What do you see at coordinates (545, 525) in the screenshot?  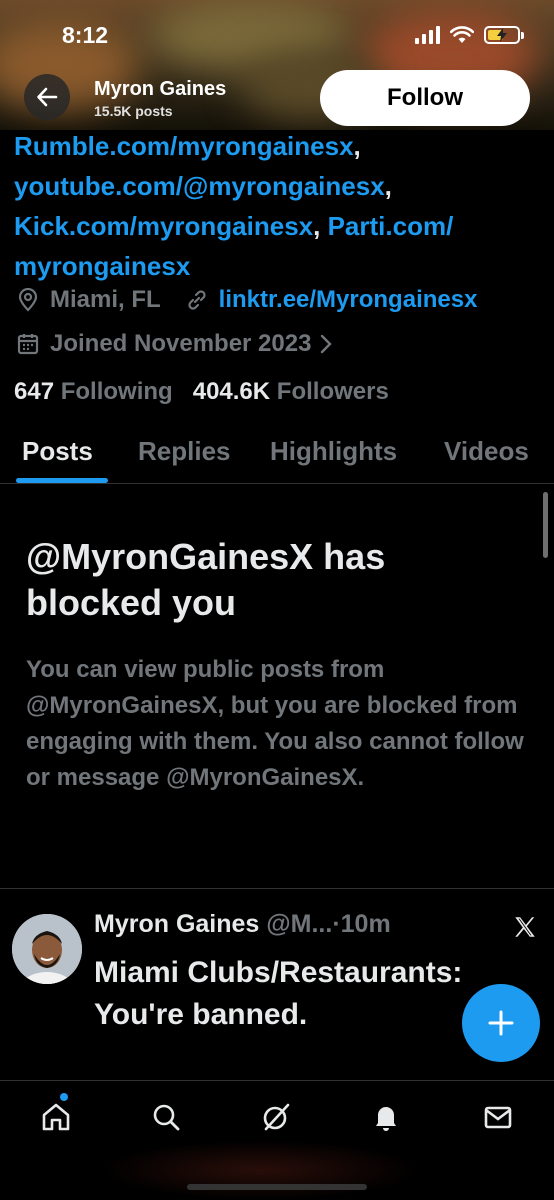 I see `scrollbar` at bounding box center [545, 525].